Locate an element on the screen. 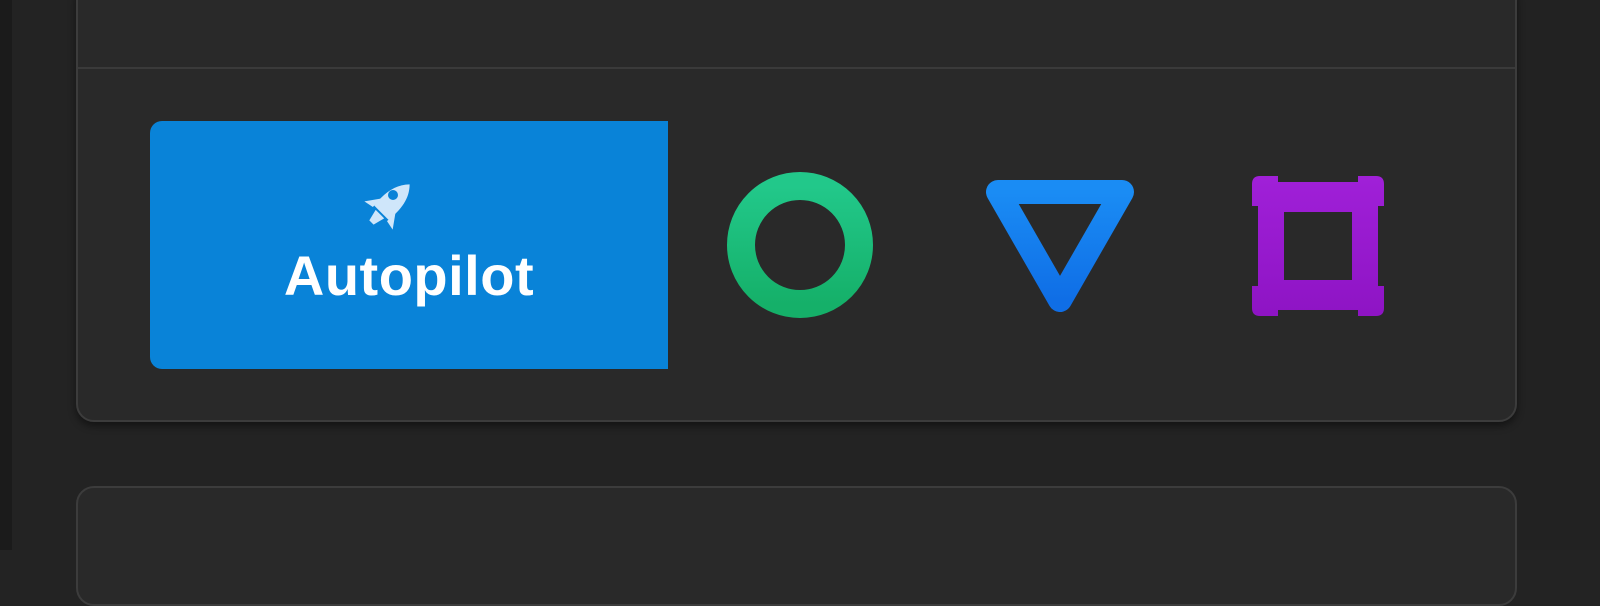 This screenshot has width=1600, height=606. circle-icon is located at coordinates (800, 245).